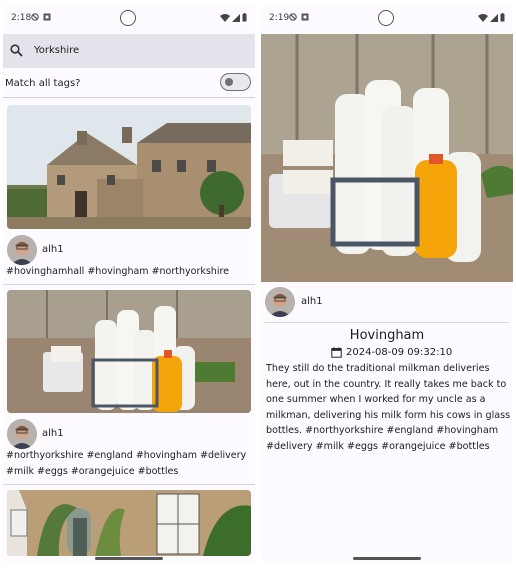 The width and height of the screenshot is (516, 568). What do you see at coordinates (312, 301) in the screenshot?
I see `detail-username: alh1` at bounding box center [312, 301].